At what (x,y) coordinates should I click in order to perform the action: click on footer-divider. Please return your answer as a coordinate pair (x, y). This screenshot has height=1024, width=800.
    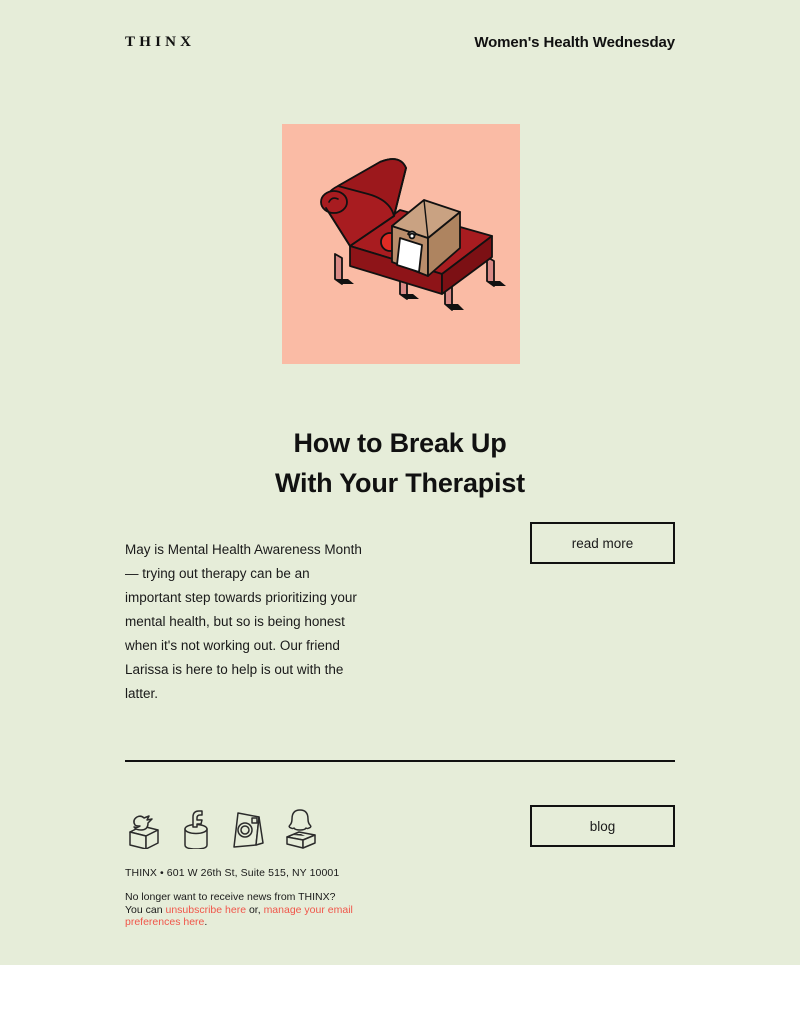
    Looking at the image, I should click on (400, 761).